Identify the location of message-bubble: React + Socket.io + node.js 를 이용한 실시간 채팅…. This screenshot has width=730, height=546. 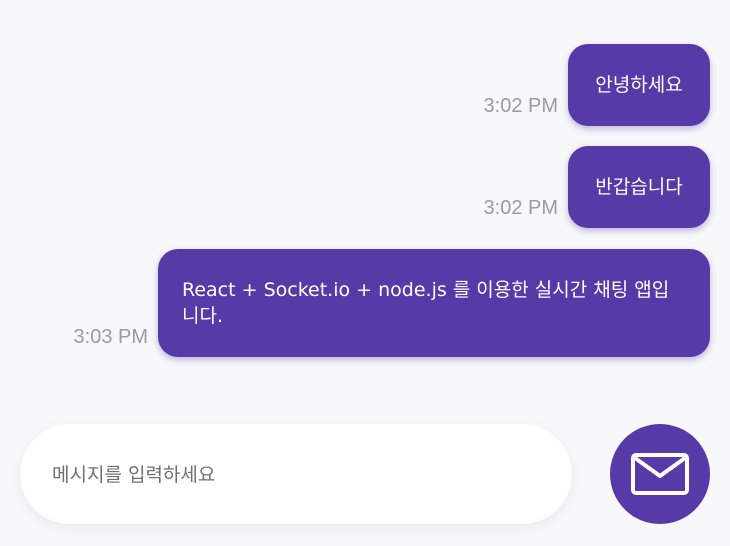
(434, 303).